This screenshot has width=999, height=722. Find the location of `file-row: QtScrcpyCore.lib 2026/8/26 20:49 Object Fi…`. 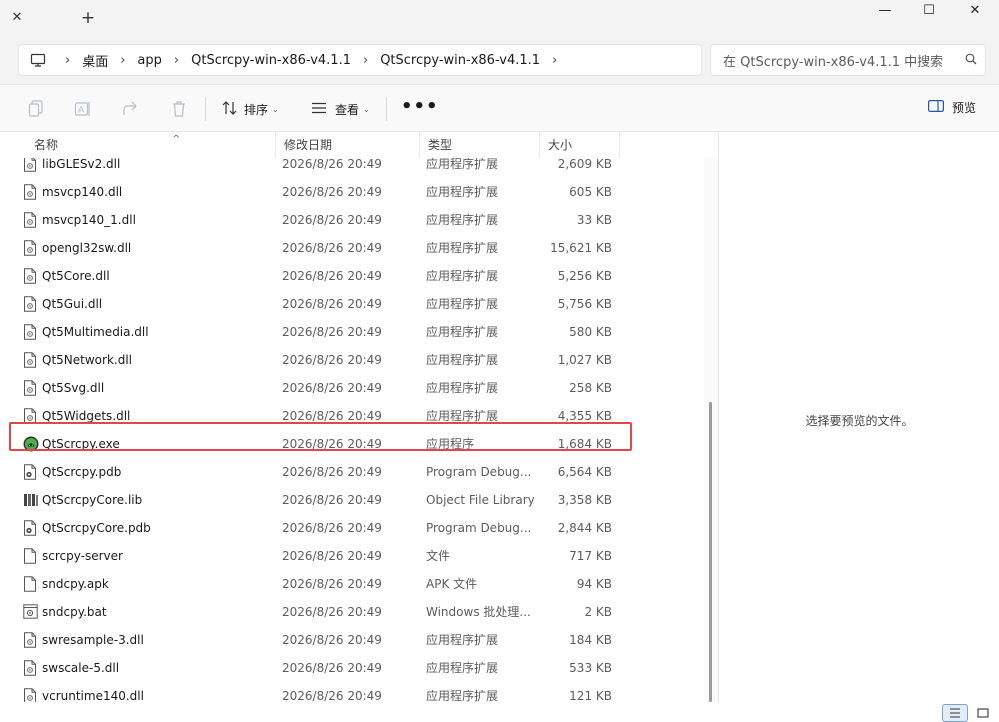

file-row: QtScrcpyCore.lib 2026/8/26 20:49 Object Fi… is located at coordinates (359, 500).